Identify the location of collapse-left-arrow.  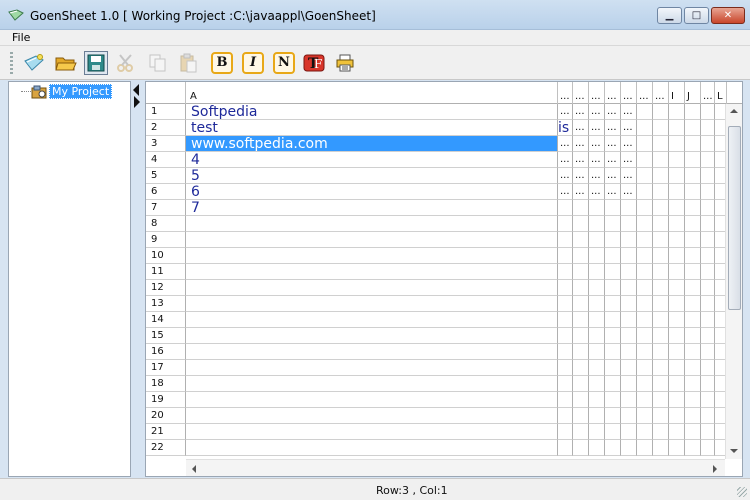
(136, 90).